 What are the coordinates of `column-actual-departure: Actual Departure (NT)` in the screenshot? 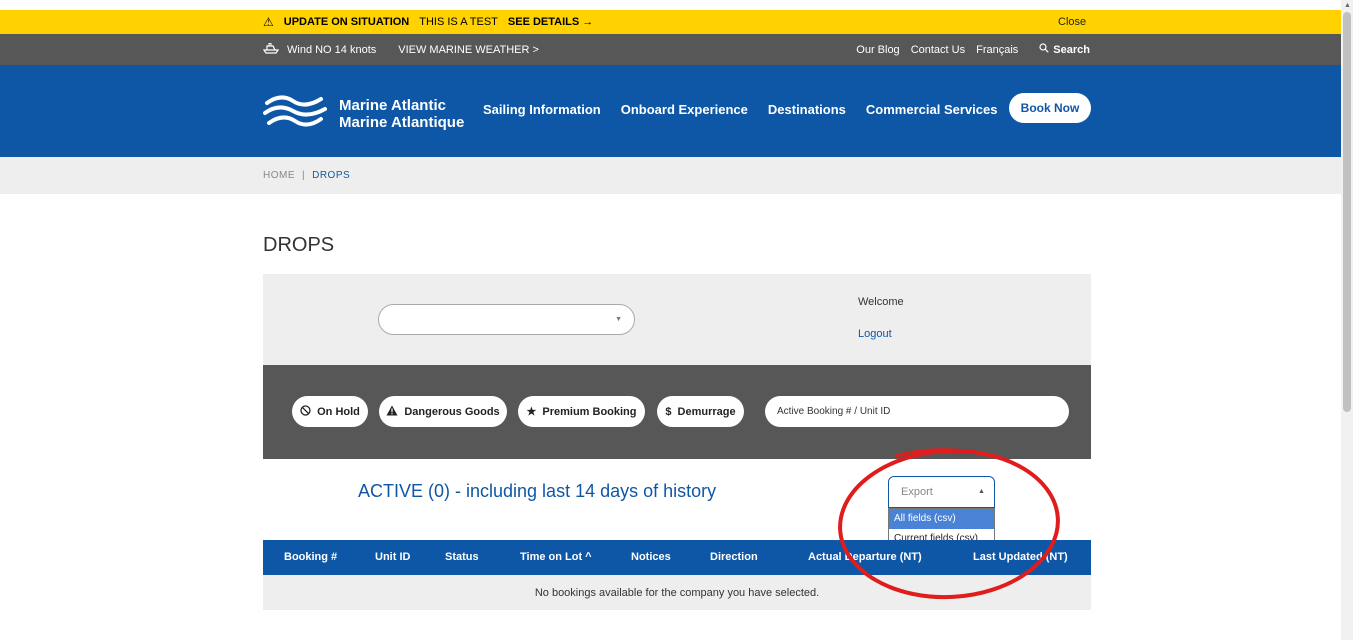 It's located at (865, 557).